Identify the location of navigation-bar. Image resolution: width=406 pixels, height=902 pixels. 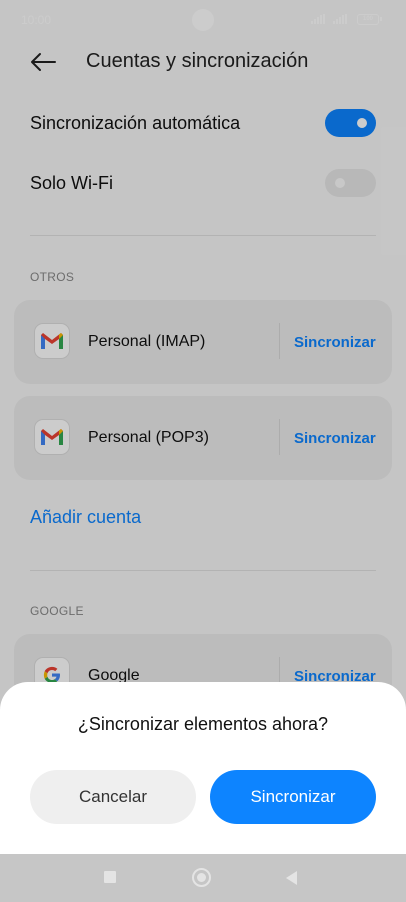
(203, 878).